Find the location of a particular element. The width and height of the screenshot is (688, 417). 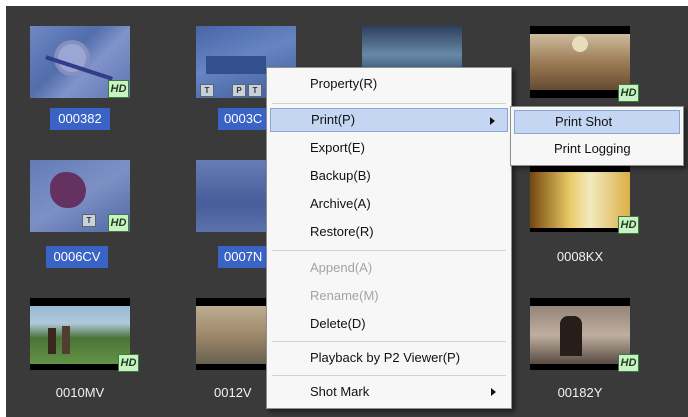

clip-name: 0006CV is located at coordinates (77, 257).